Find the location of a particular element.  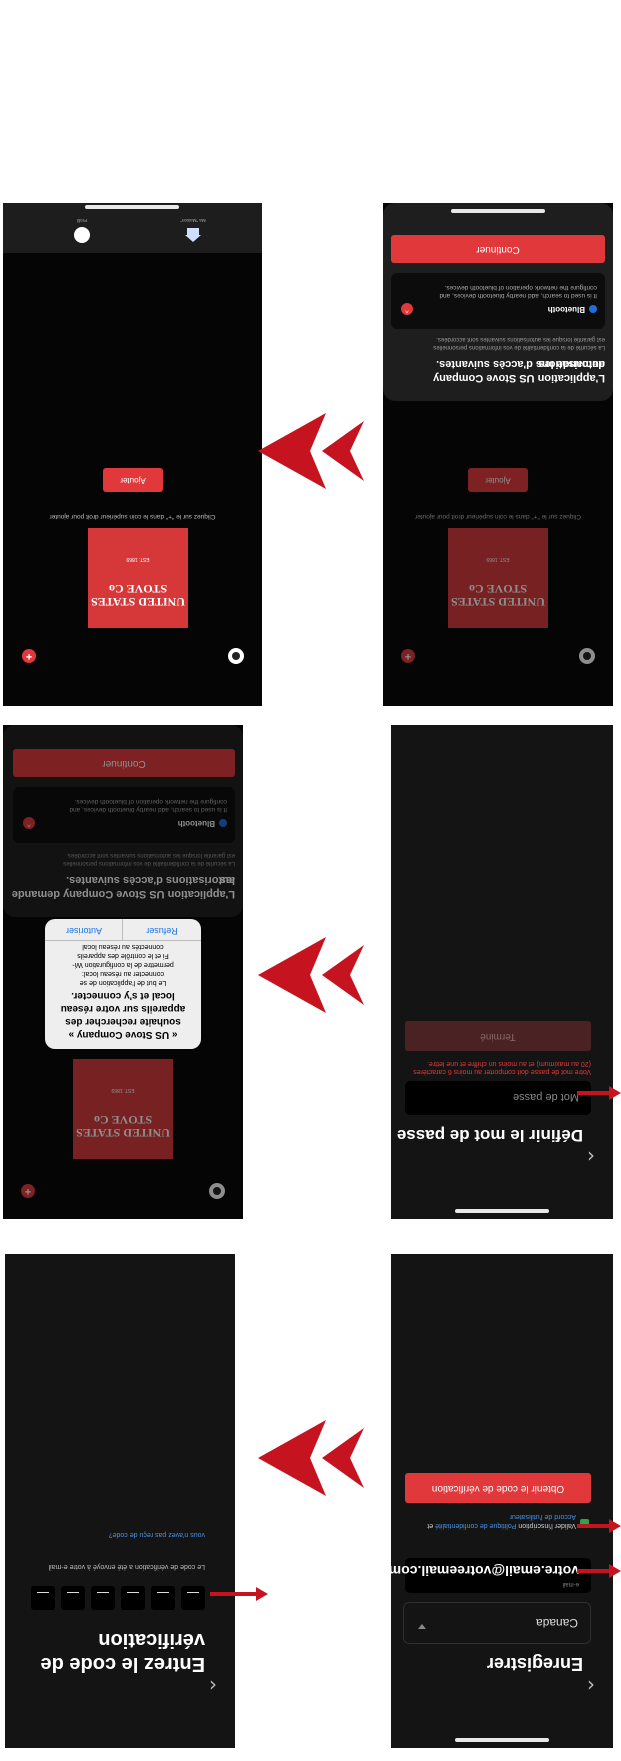

alert-title-line3: appareils sur votre réseau is located at coordinates (123, 1008).